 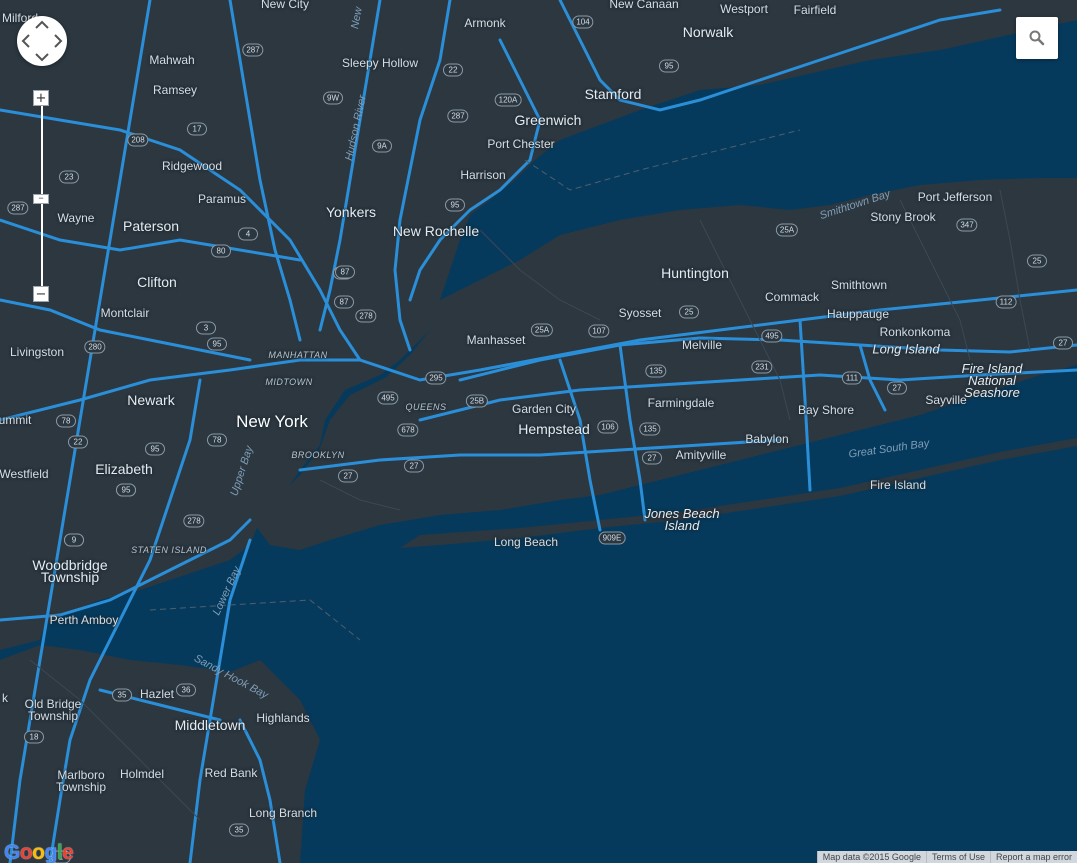 I want to click on terms-of-use-link: Terms of Use, so click(x=957, y=857).